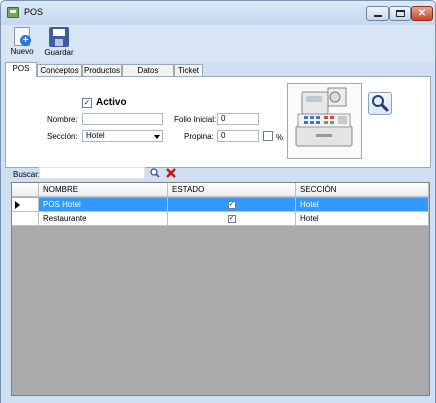 This screenshot has width=436, height=403. I want to click on propina-label: Propina:, so click(199, 136).